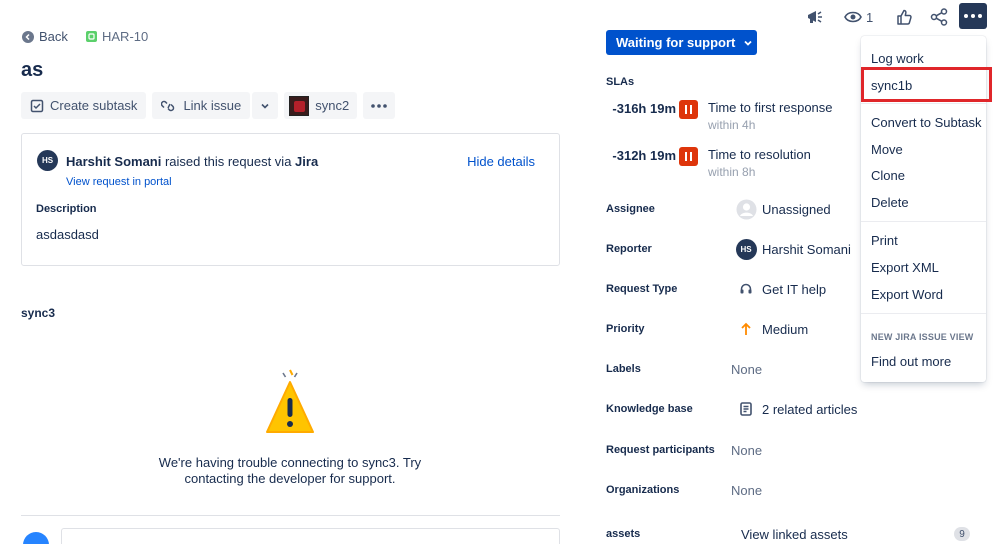 The width and height of the screenshot is (998, 544). I want to click on sla-goal: within 8h, so click(732, 172).